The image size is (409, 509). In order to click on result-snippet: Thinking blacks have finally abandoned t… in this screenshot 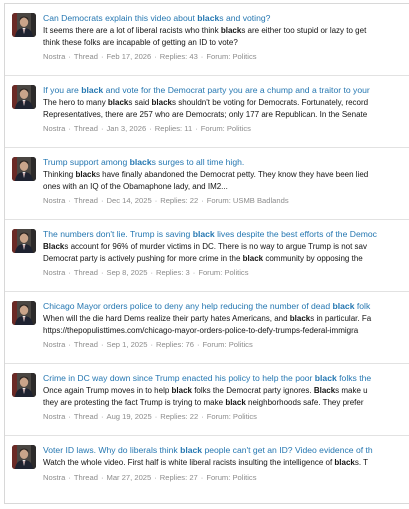, I will do `click(226, 180)`.